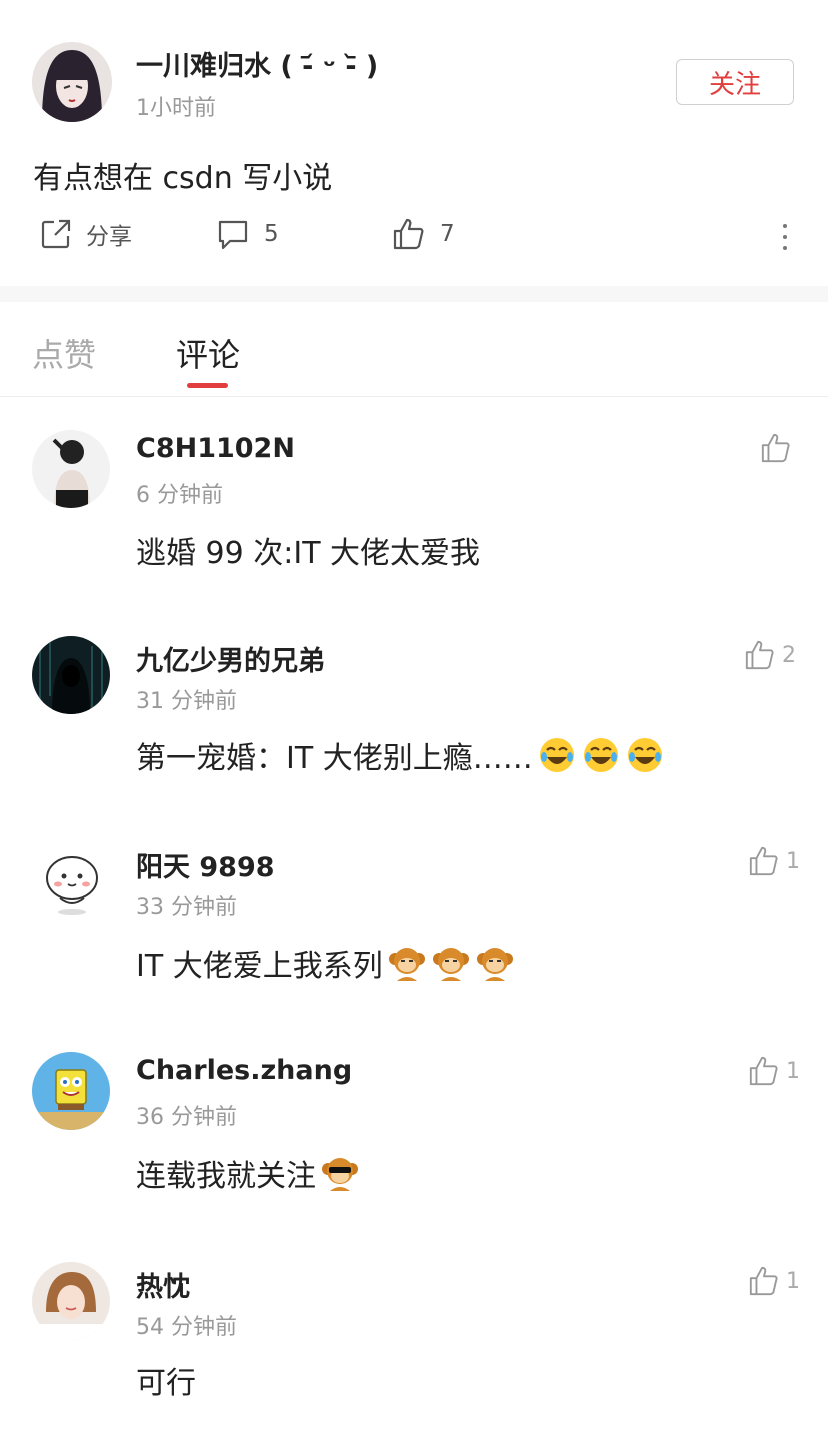  What do you see at coordinates (166, 1383) in the screenshot?
I see `comment-body: 可行` at bounding box center [166, 1383].